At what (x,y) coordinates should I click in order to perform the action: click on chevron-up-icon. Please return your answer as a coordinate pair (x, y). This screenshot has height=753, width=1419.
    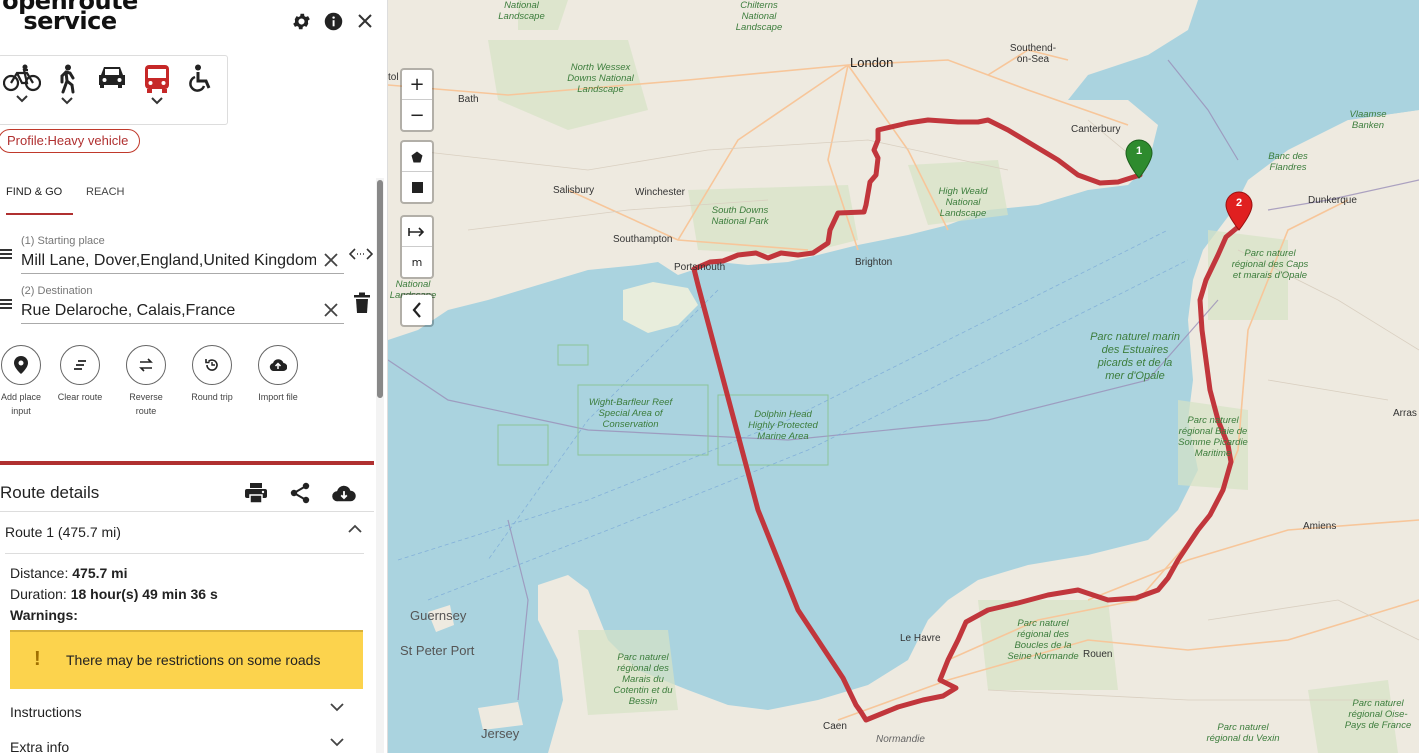
    Looking at the image, I should click on (355, 528).